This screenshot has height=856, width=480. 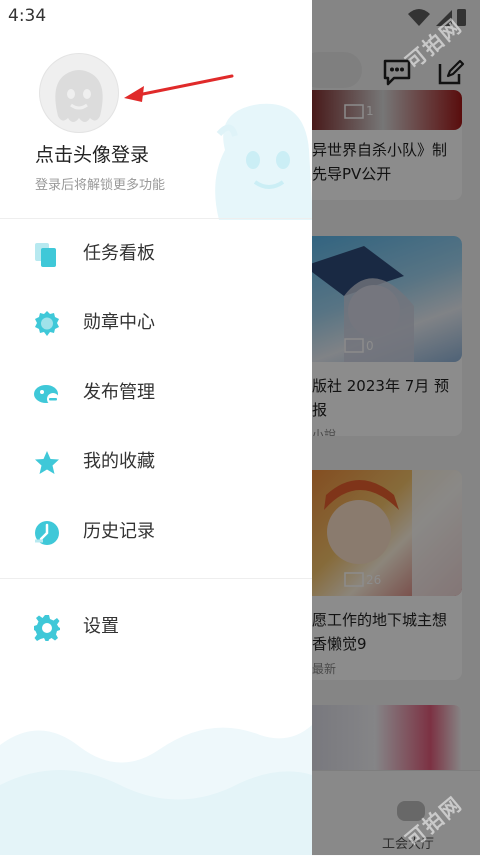 What do you see at coordinates (92, 153) in the screenshot?
I see `login-title: 点击头像登录` at bounding box center [92, 153].